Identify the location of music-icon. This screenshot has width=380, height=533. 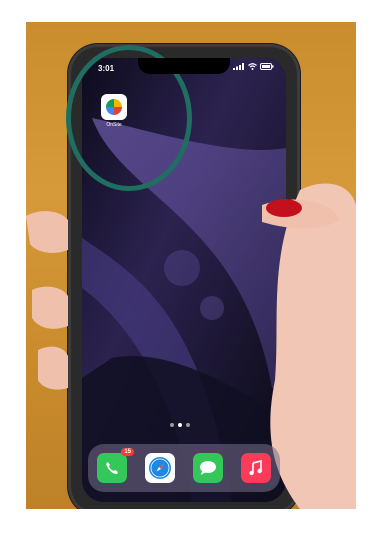
(255, 468).